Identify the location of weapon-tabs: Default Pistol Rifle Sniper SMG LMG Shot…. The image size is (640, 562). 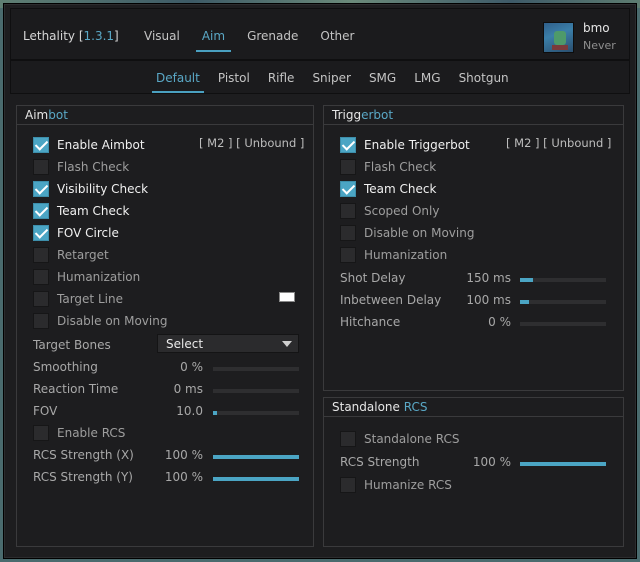
(339, 82).